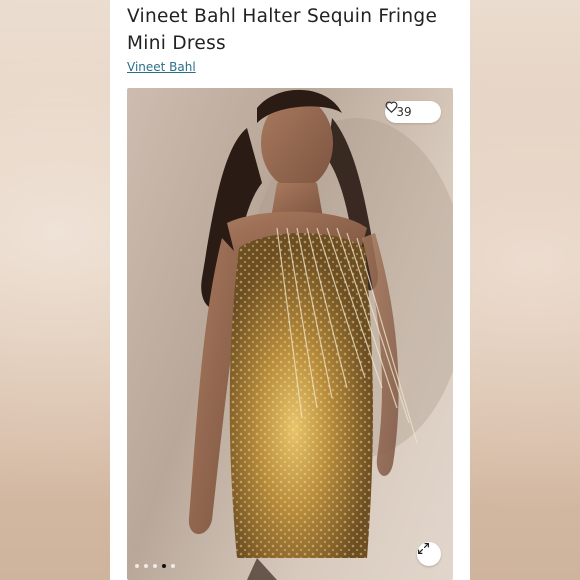 The image size is (580, 580). What do you see at coordinates (164, 566) in the screenshot?
I see `carousel-dot-active` at bounding box center [164, 566].